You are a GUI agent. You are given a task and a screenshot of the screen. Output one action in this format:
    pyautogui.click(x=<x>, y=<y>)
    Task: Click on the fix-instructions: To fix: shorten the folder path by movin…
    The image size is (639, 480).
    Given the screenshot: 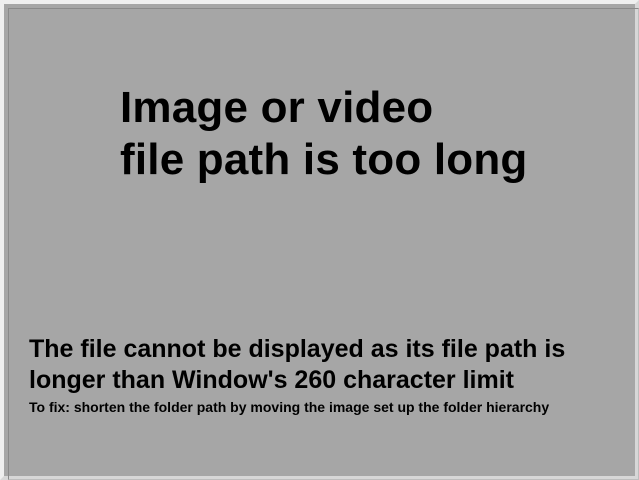 What is the action you would take?
    pyautogui.click(x=289, y=407)
    